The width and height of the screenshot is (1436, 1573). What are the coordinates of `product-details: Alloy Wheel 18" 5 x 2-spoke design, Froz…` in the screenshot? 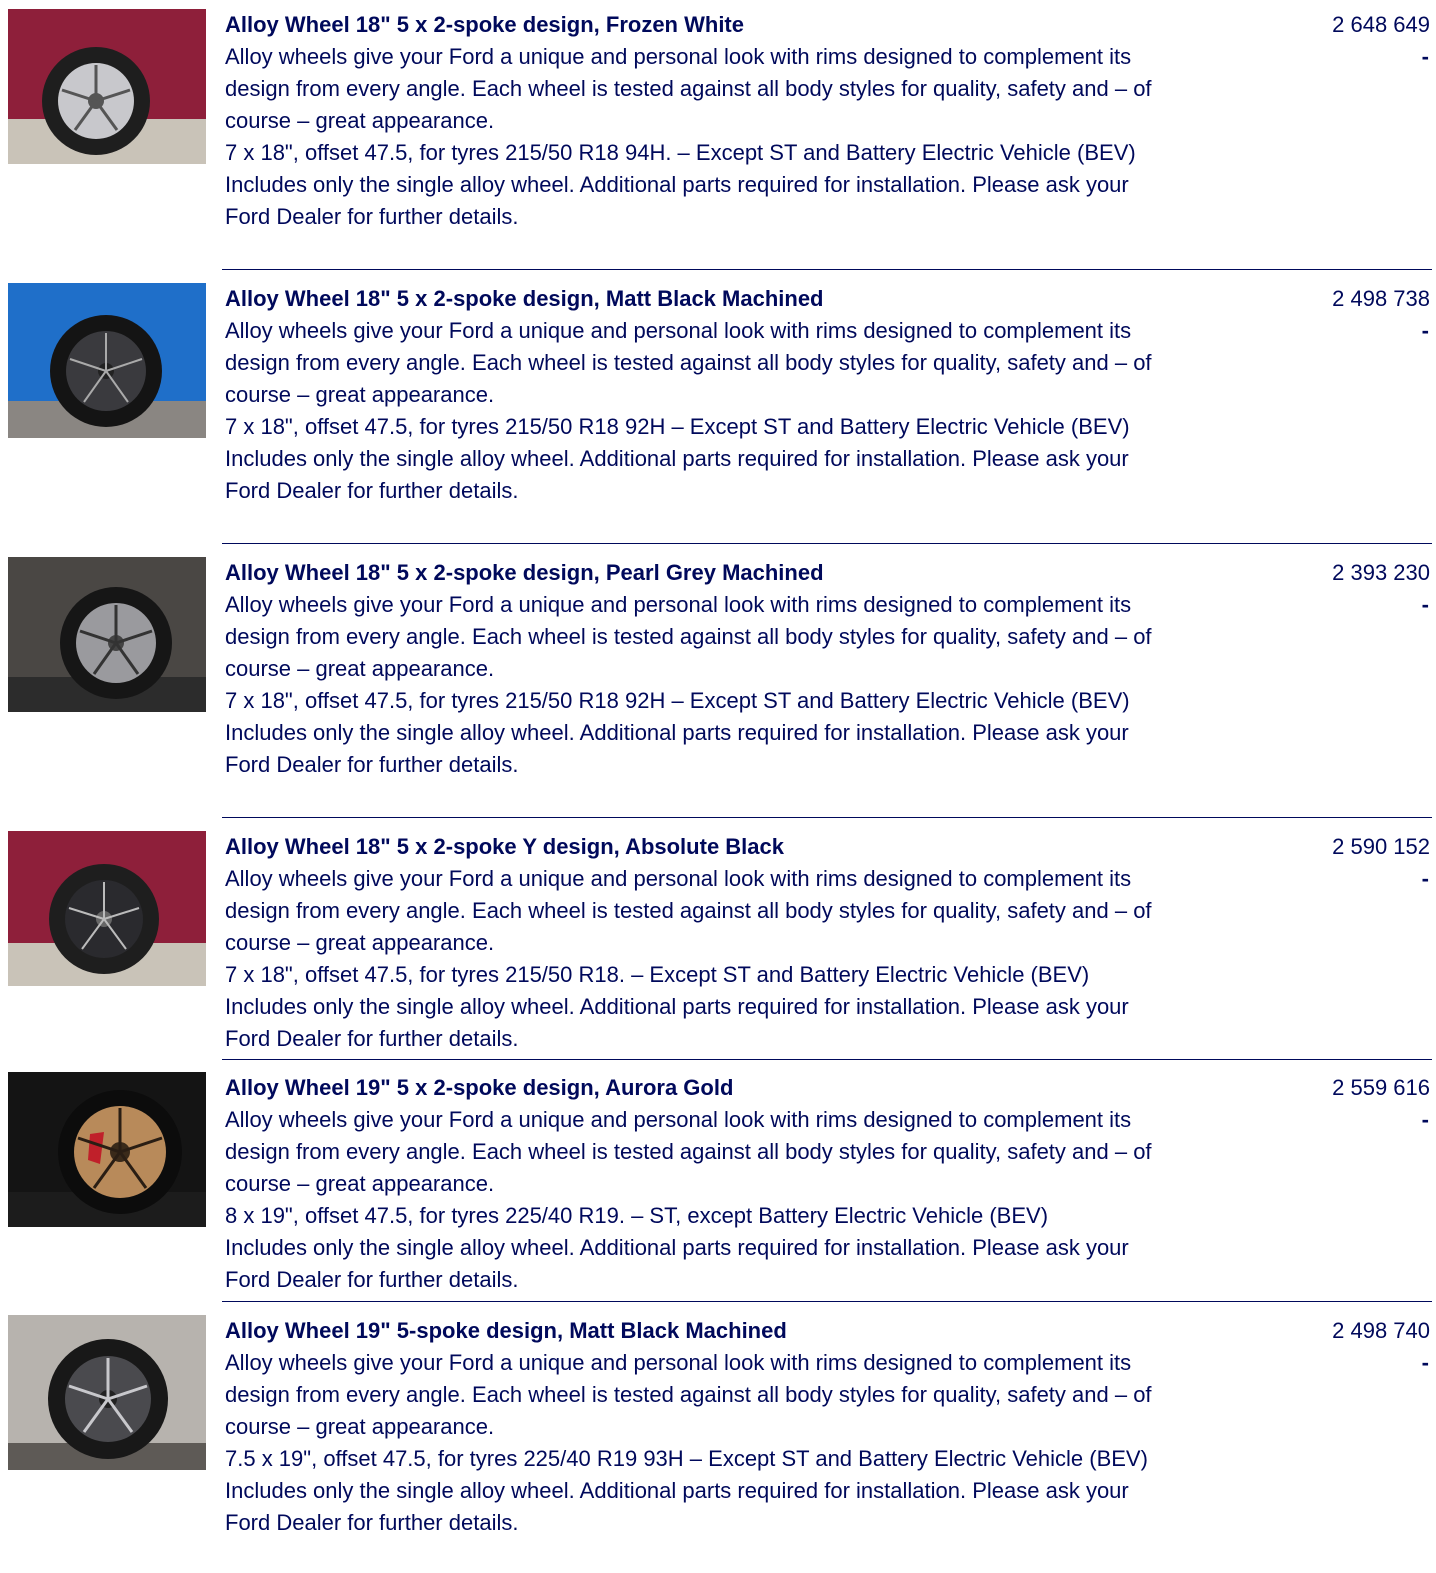 It's located at (695, 121).